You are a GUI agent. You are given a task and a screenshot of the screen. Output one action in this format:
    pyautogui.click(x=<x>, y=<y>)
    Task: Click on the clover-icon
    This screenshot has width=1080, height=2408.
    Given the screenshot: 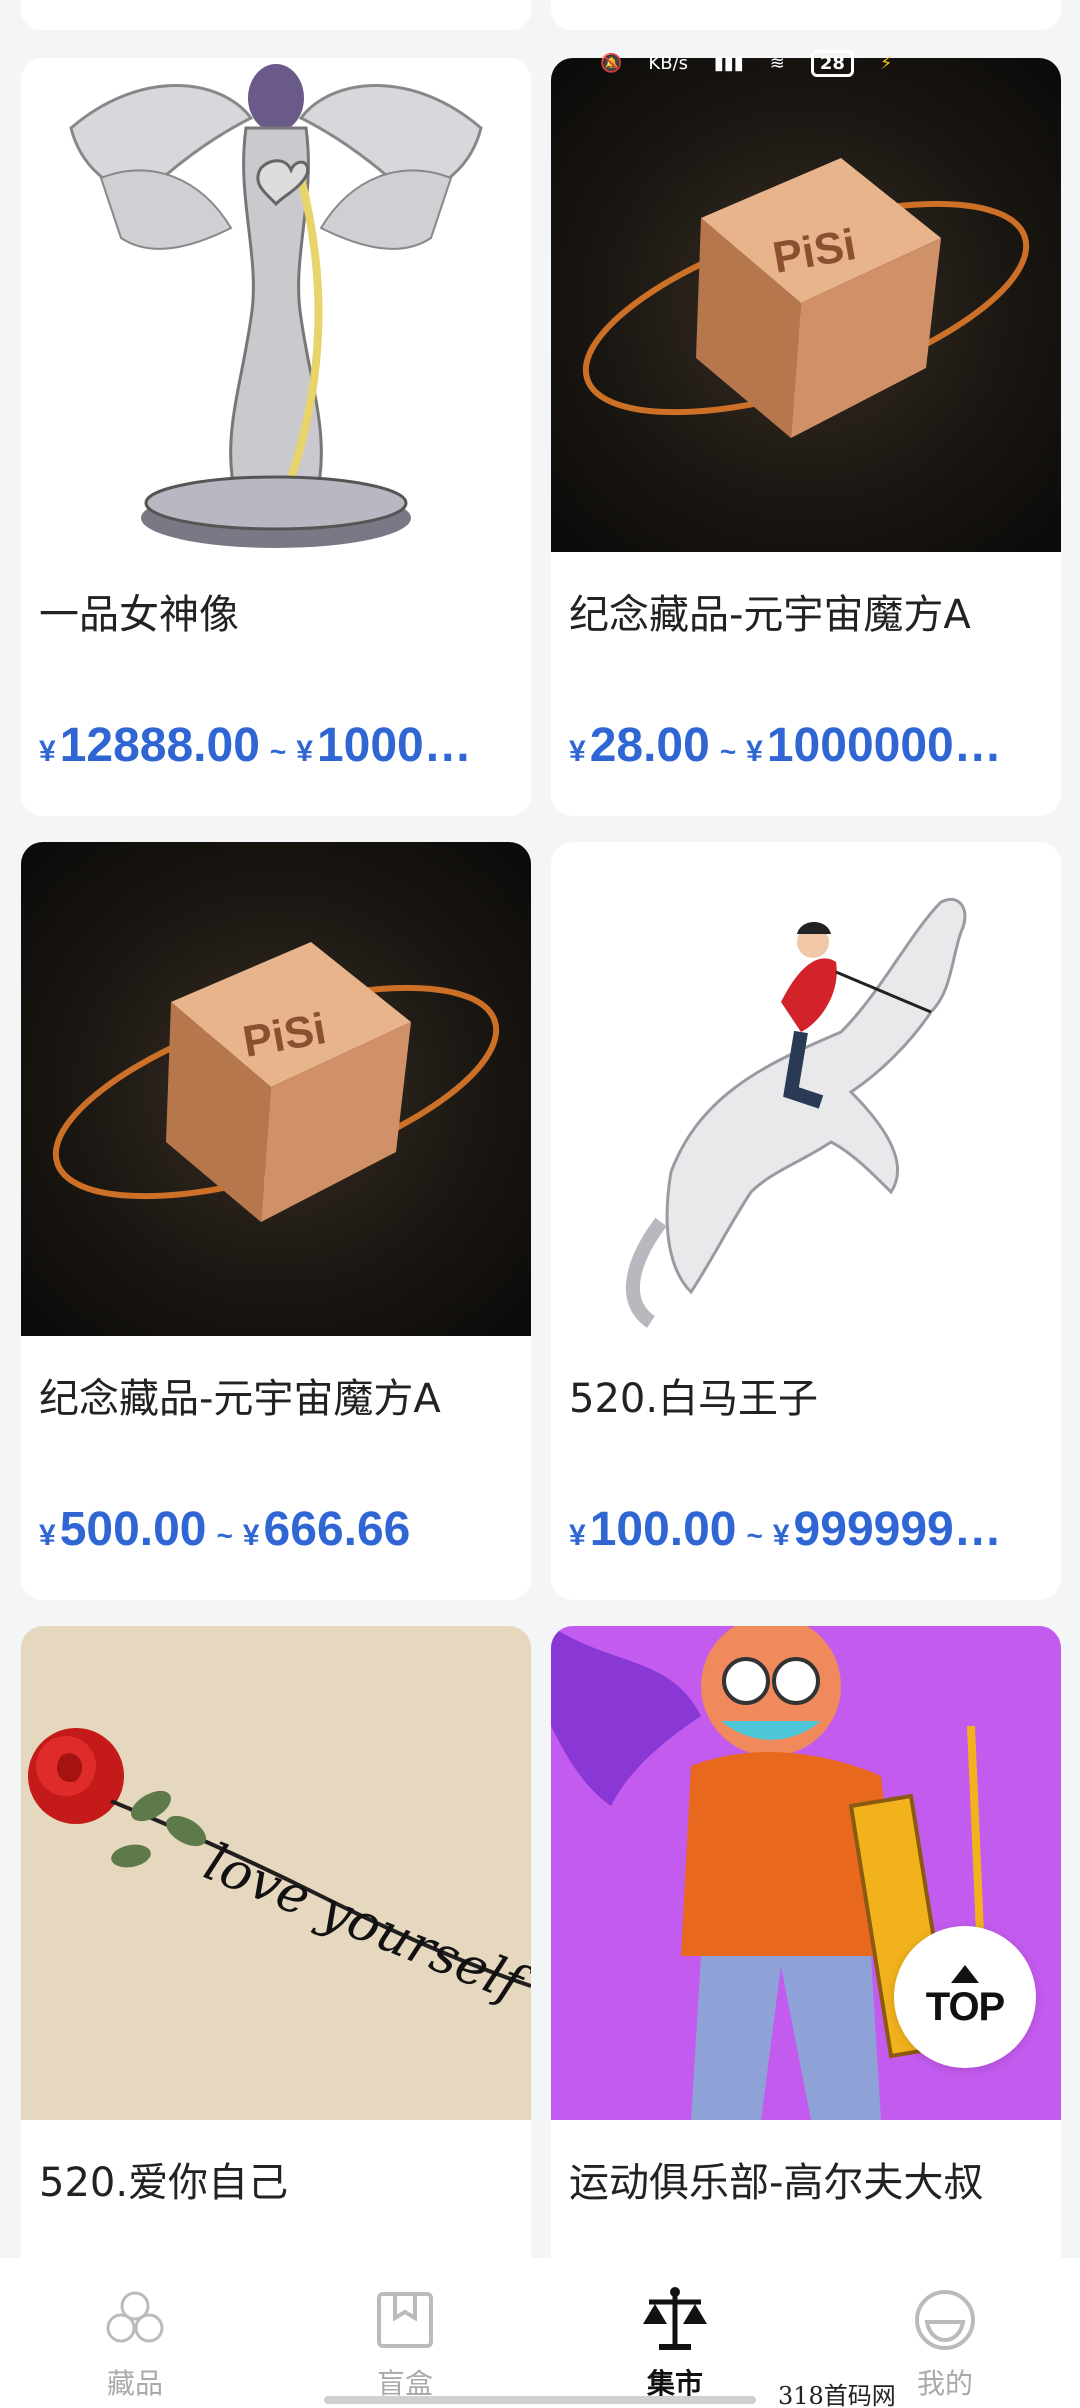 What is the action you would take?
    pyautogui.click(x=135, y=2317)
    